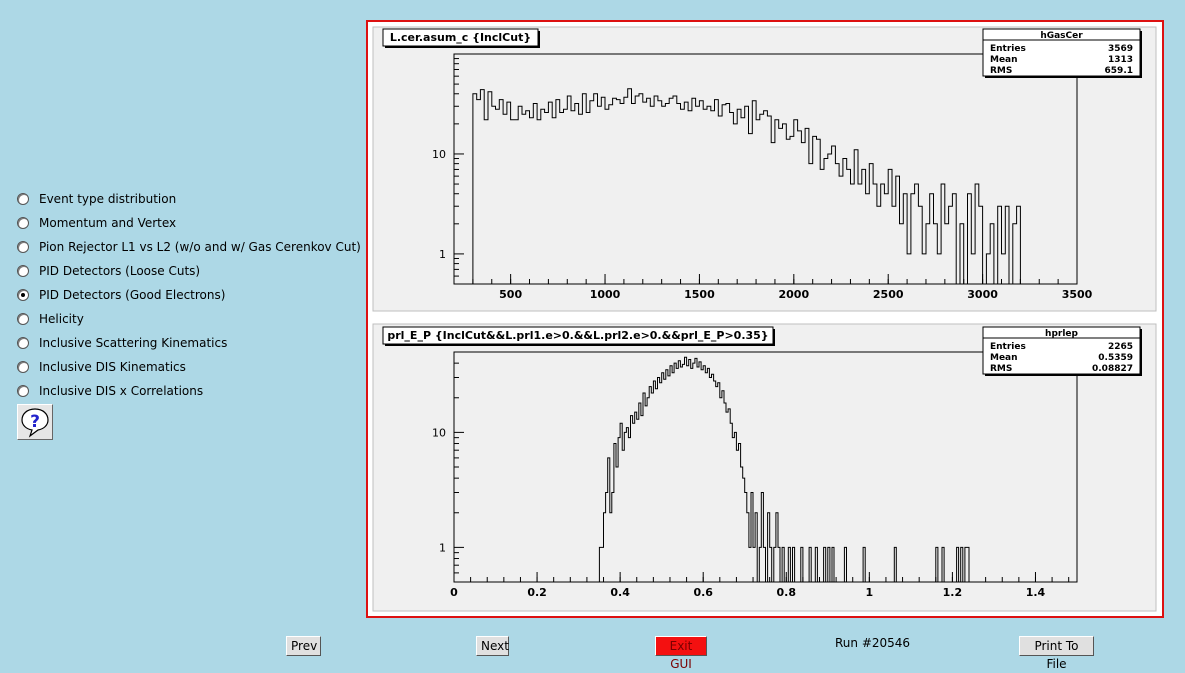  Describe the element at coordinates (1115, 358) in the screenshot. I see `stats-value: 0.5359` at that location.